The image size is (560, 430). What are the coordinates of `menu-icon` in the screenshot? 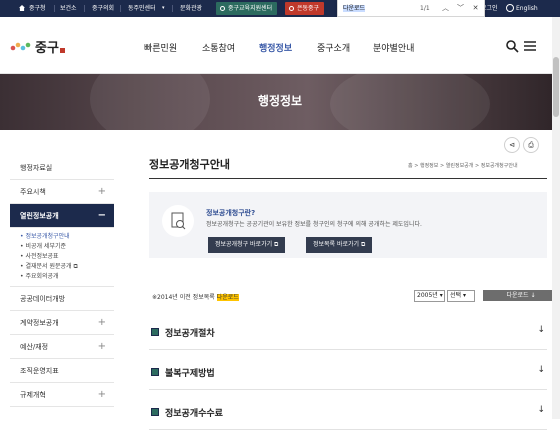 It's located at (530, 46).